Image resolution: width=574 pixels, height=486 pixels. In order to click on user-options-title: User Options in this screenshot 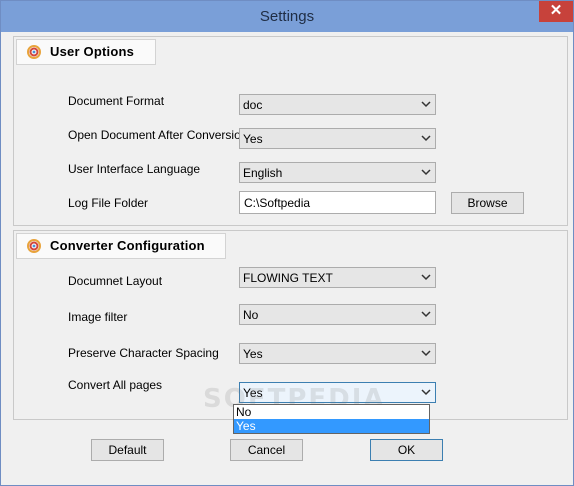, I will do `click(92, 51)`.